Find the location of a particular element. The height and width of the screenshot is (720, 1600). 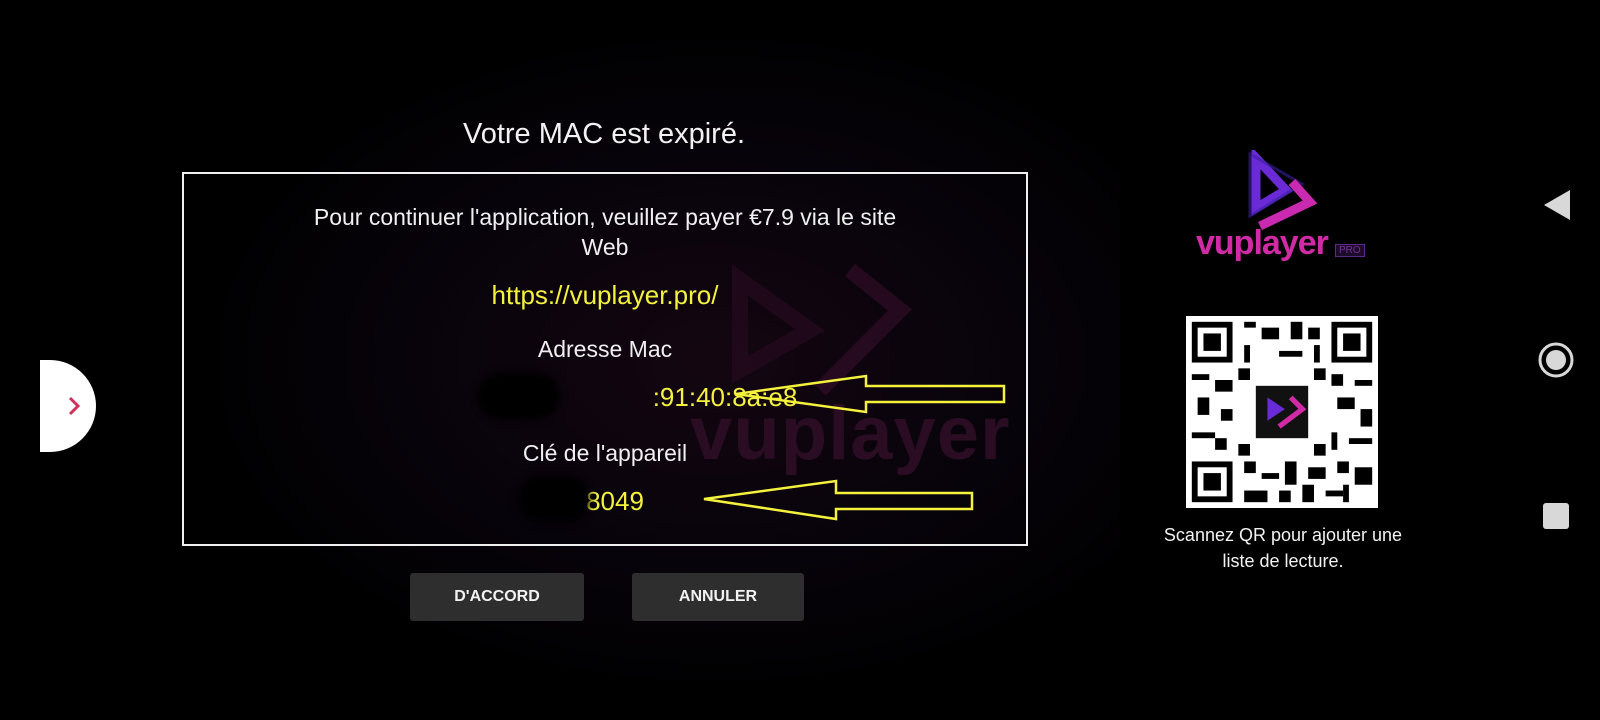

mac-redaction is located at coordinates (519, 396).